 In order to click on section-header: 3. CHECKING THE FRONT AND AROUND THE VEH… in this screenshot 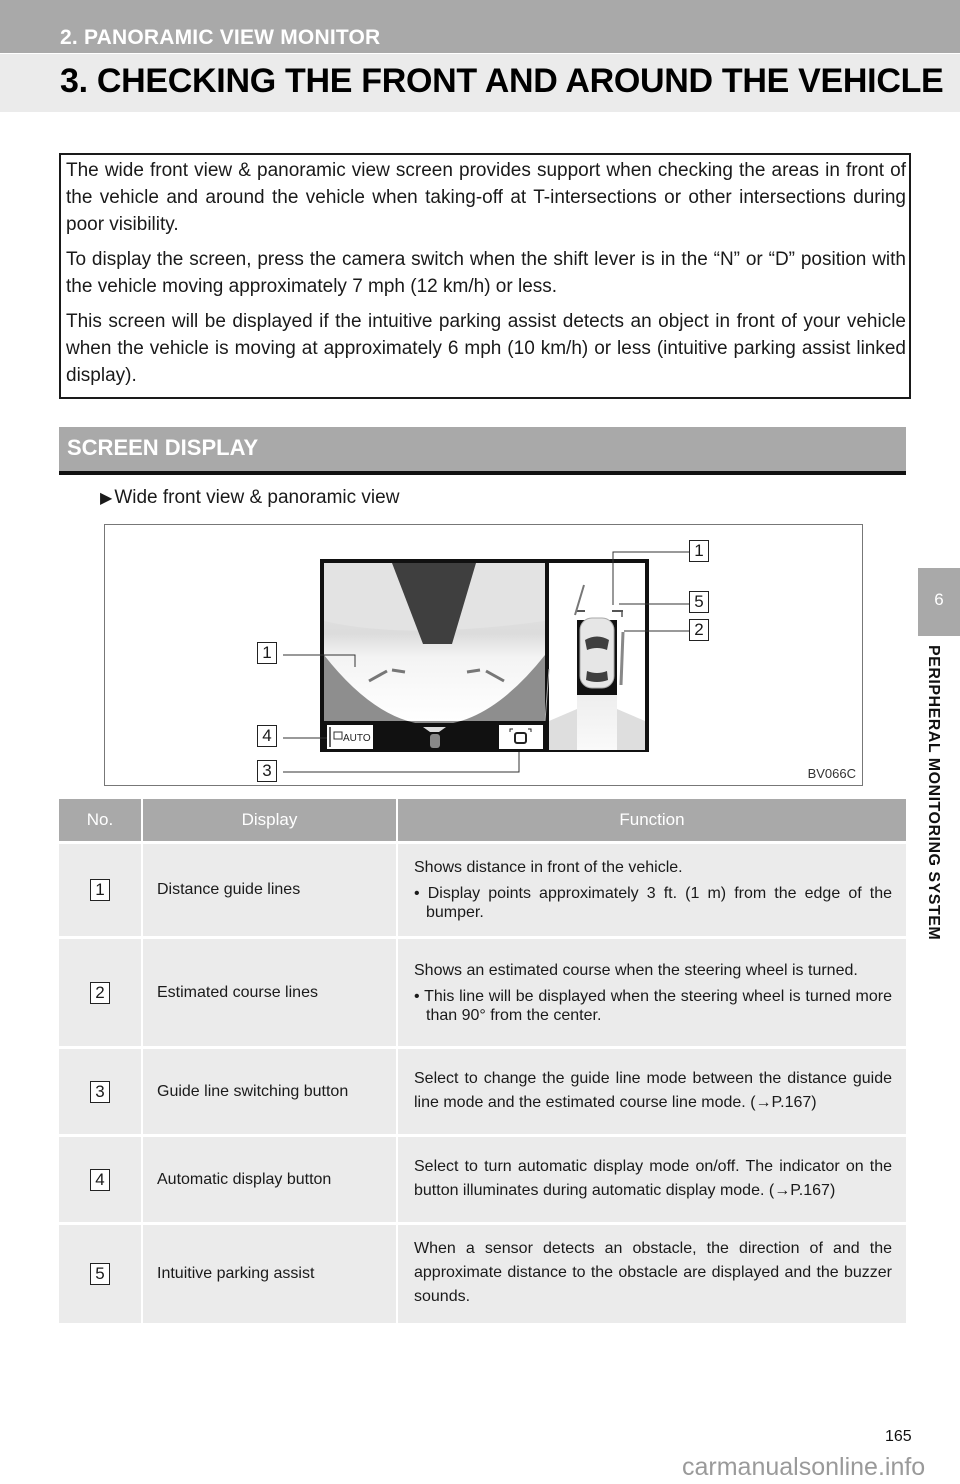, I will do `click(480, 83)`.